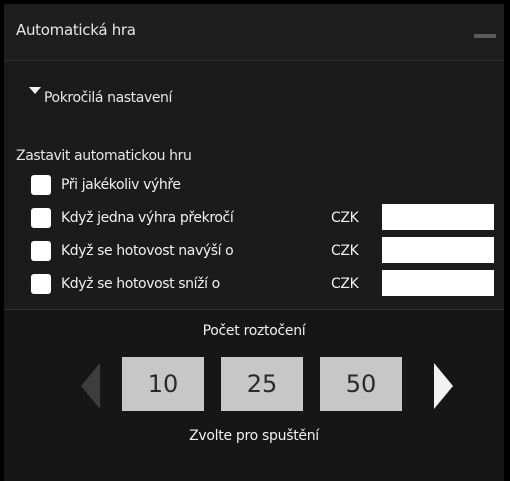 The image size is (510, 481). What do you see at coordinates (262, 384) in the screenshot?
I see `spin-count-button-25: 25` at bounding box center [262, 384].